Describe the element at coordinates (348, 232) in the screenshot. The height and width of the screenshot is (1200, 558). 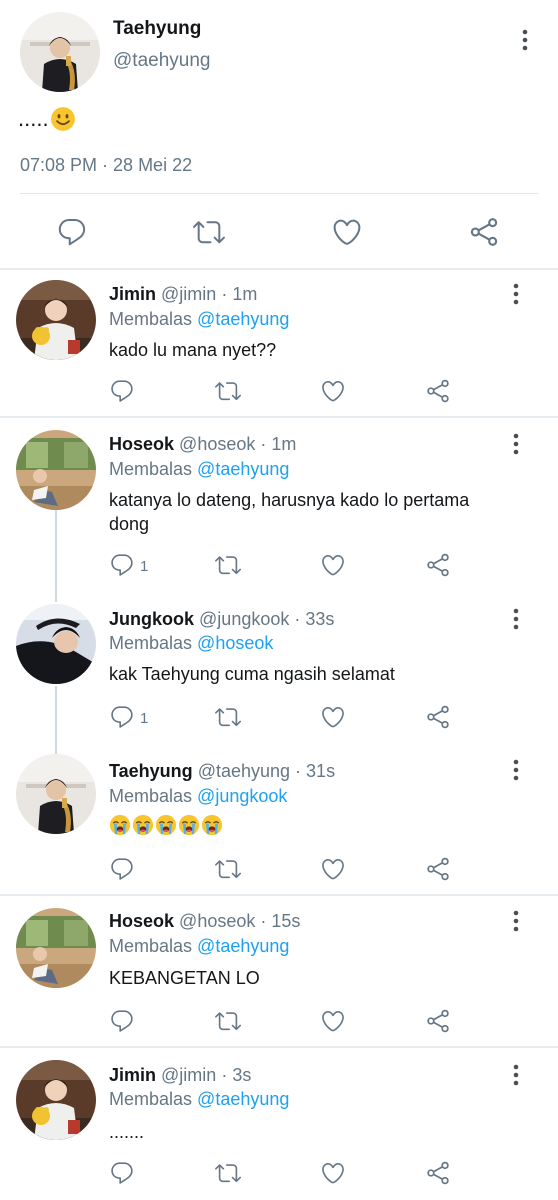
I see `like-button` at that location.